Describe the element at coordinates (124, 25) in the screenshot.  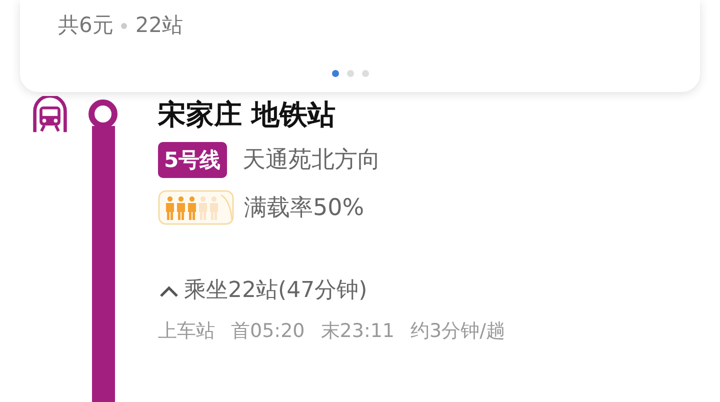
I see `separator-dot` at that location.